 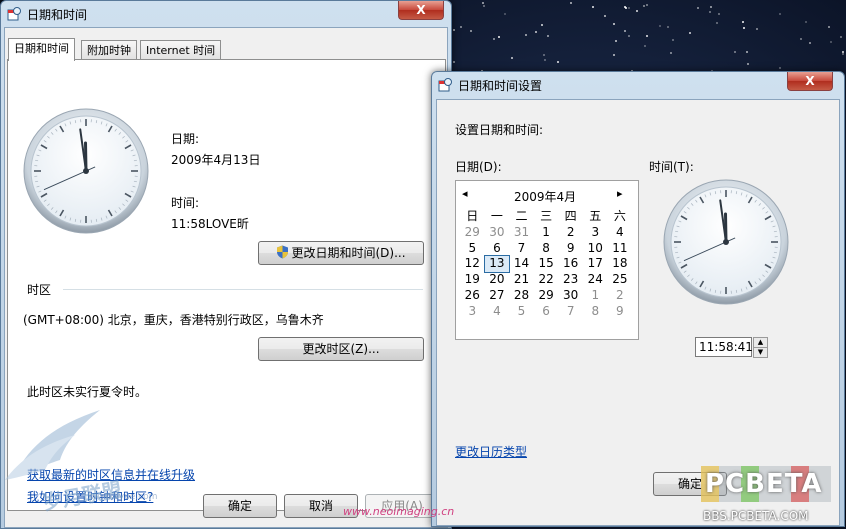 I want to click on calendar-day-selected: 13, so click(x=497, y=264).